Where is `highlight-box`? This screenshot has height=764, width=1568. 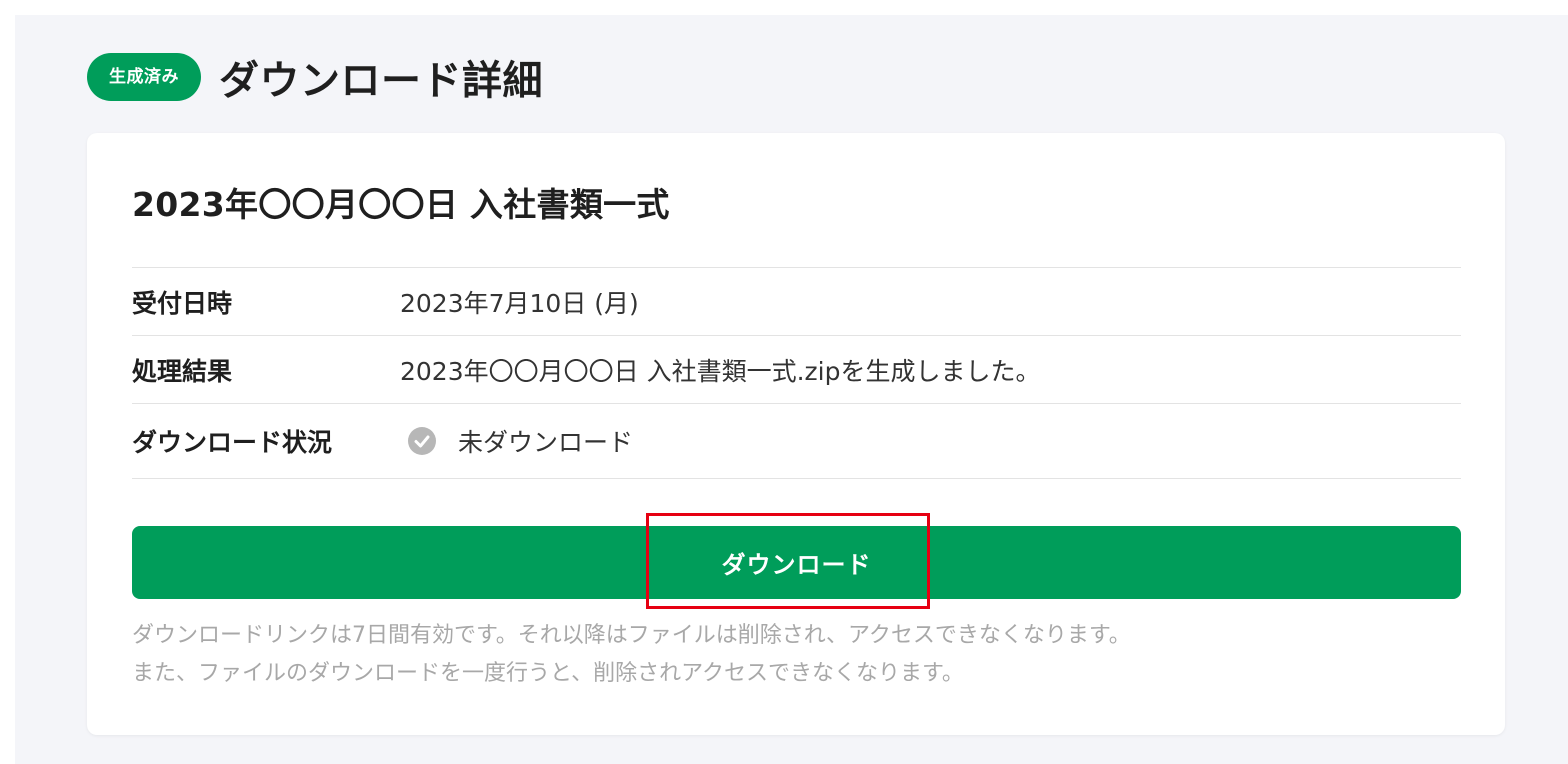
highlight-box is located at coordinates (788, 561).